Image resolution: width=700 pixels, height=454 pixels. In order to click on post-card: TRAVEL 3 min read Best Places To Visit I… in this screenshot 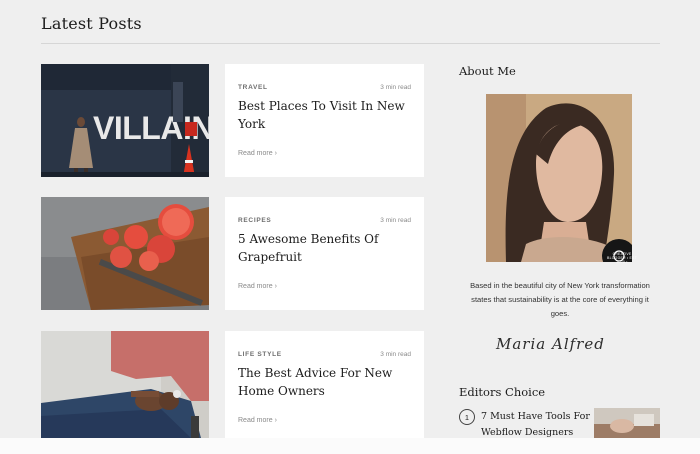, I will do `click(324, 120)`.